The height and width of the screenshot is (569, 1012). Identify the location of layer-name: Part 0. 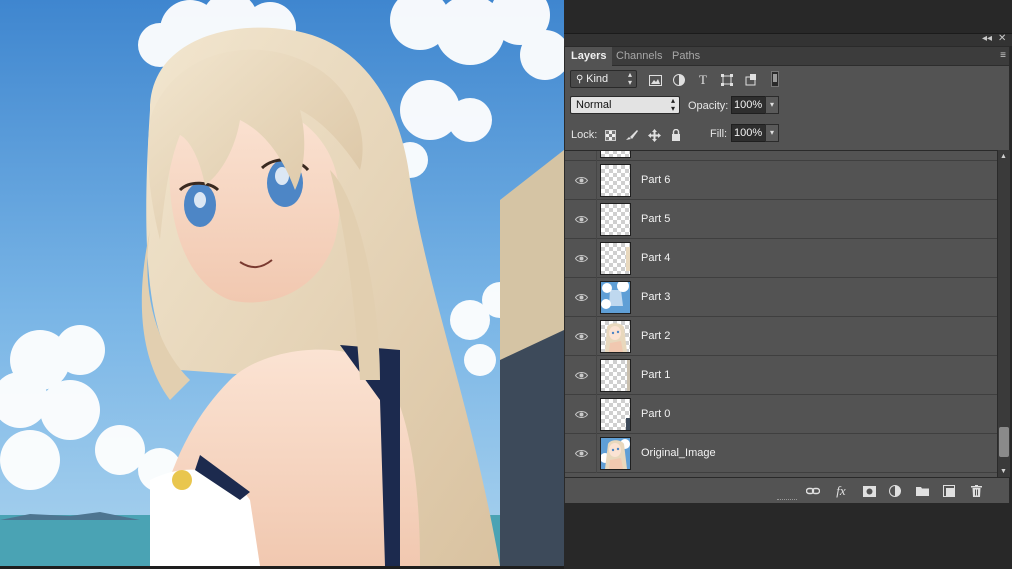
(655, 414).